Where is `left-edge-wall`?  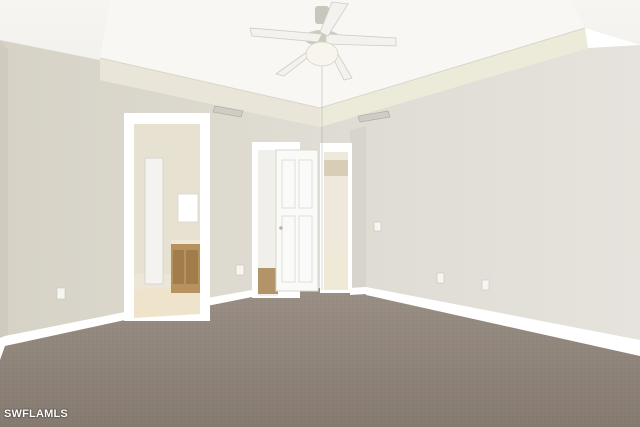 left-edge-wall is located at coordinates (4, 190).